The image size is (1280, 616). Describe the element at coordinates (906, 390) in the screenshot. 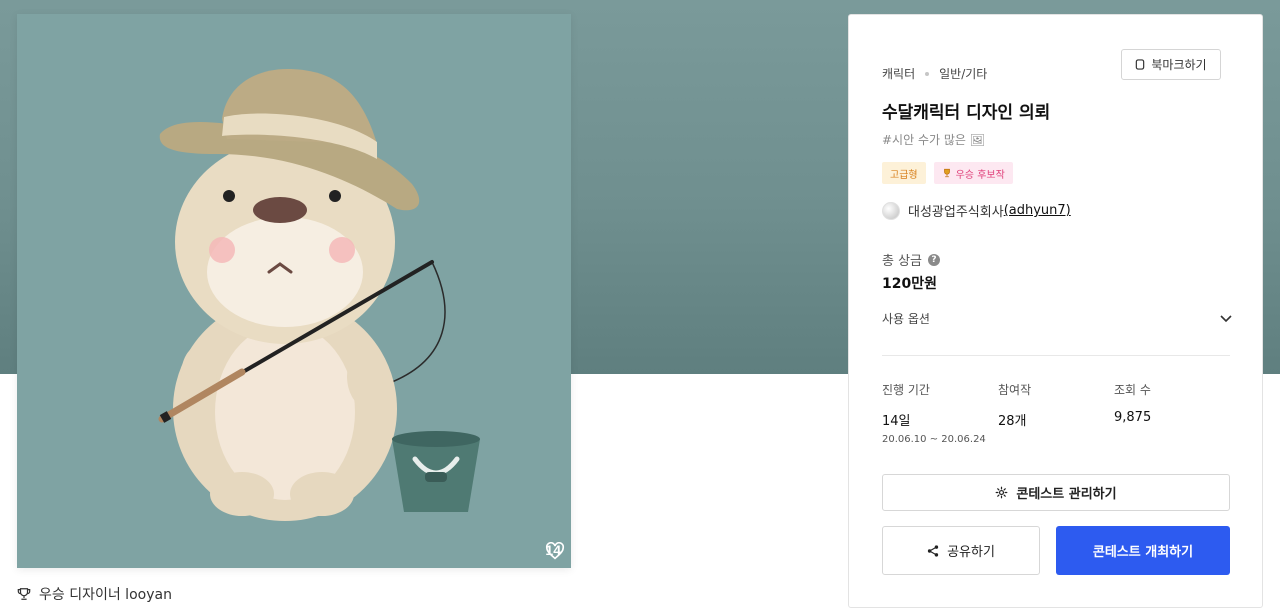

I see `period-label: 진행 기간` at that location.